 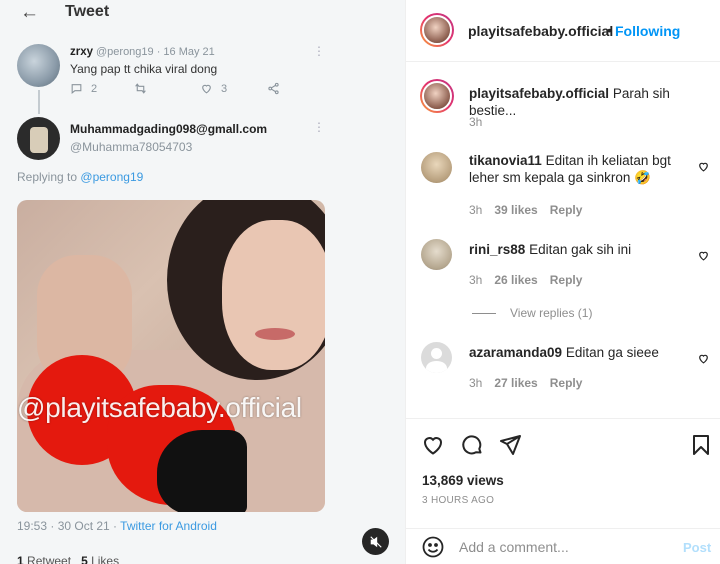 I want to click on like-action: 3, so click(x=213, y=88).